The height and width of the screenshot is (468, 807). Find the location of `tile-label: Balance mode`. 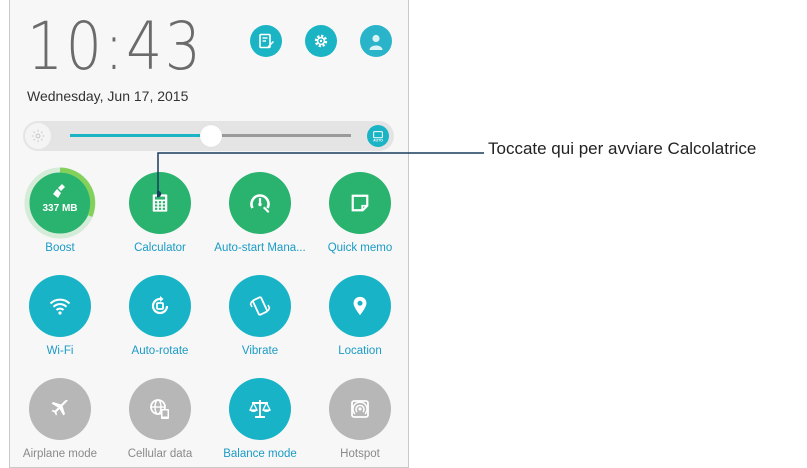

tile-label: Balance mode is located at coordinates (260, 454).